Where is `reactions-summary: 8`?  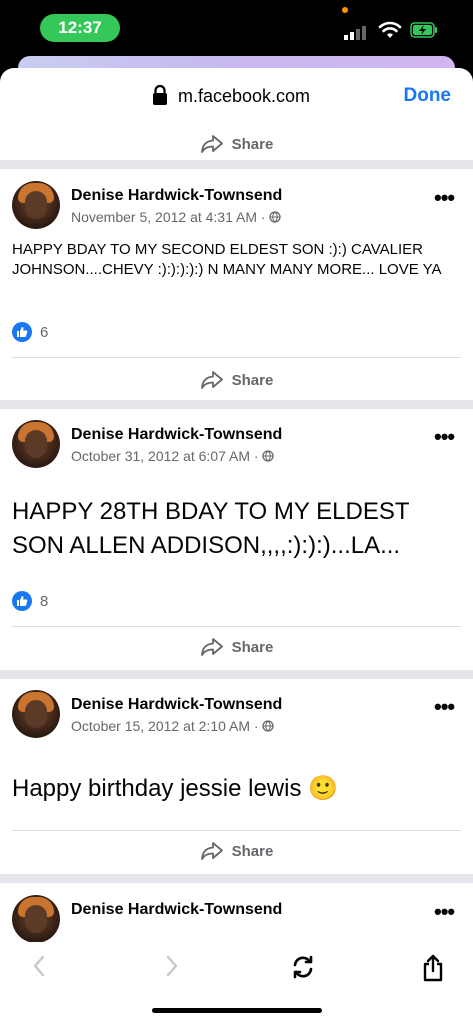
reactions-summary: 8 is located at coordinates (30, 601).